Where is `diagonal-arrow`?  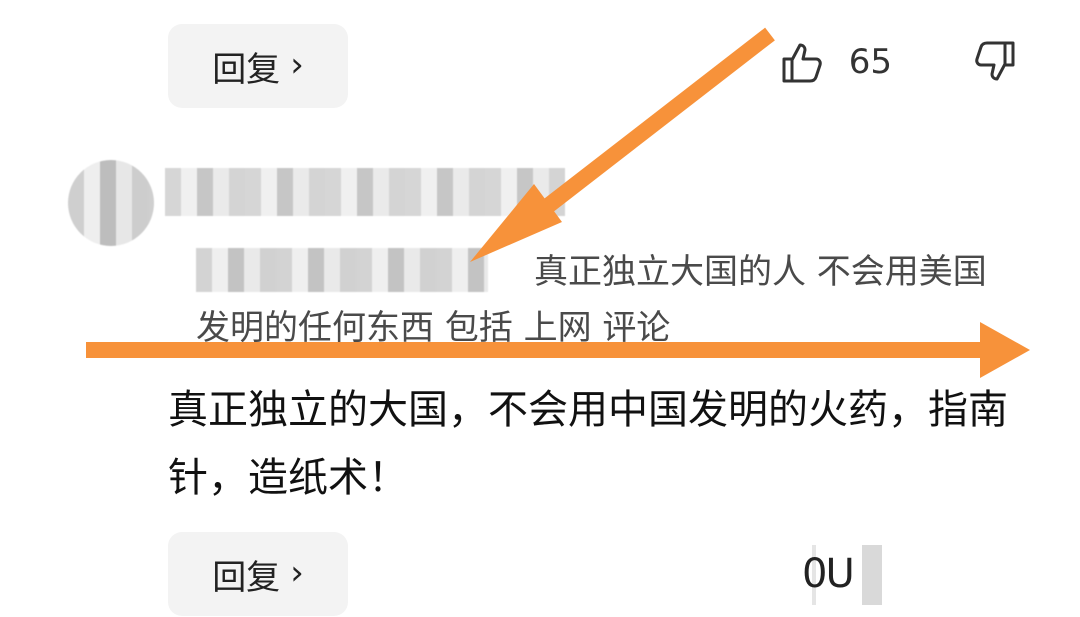
diagonal-arrow is located at coordinates (622, 144).